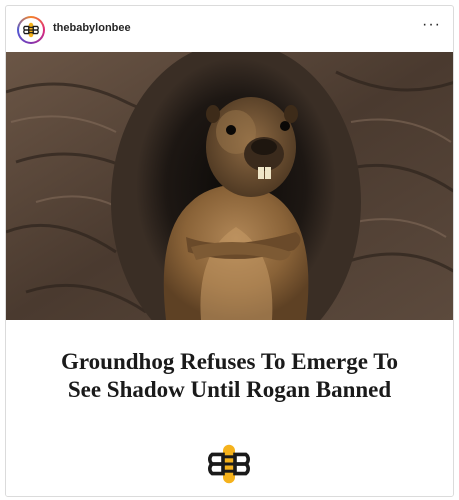  Describe the element at coordinates (229, 29) in the screenshot. I see `post-header: thebabylonbee ···` at that location.